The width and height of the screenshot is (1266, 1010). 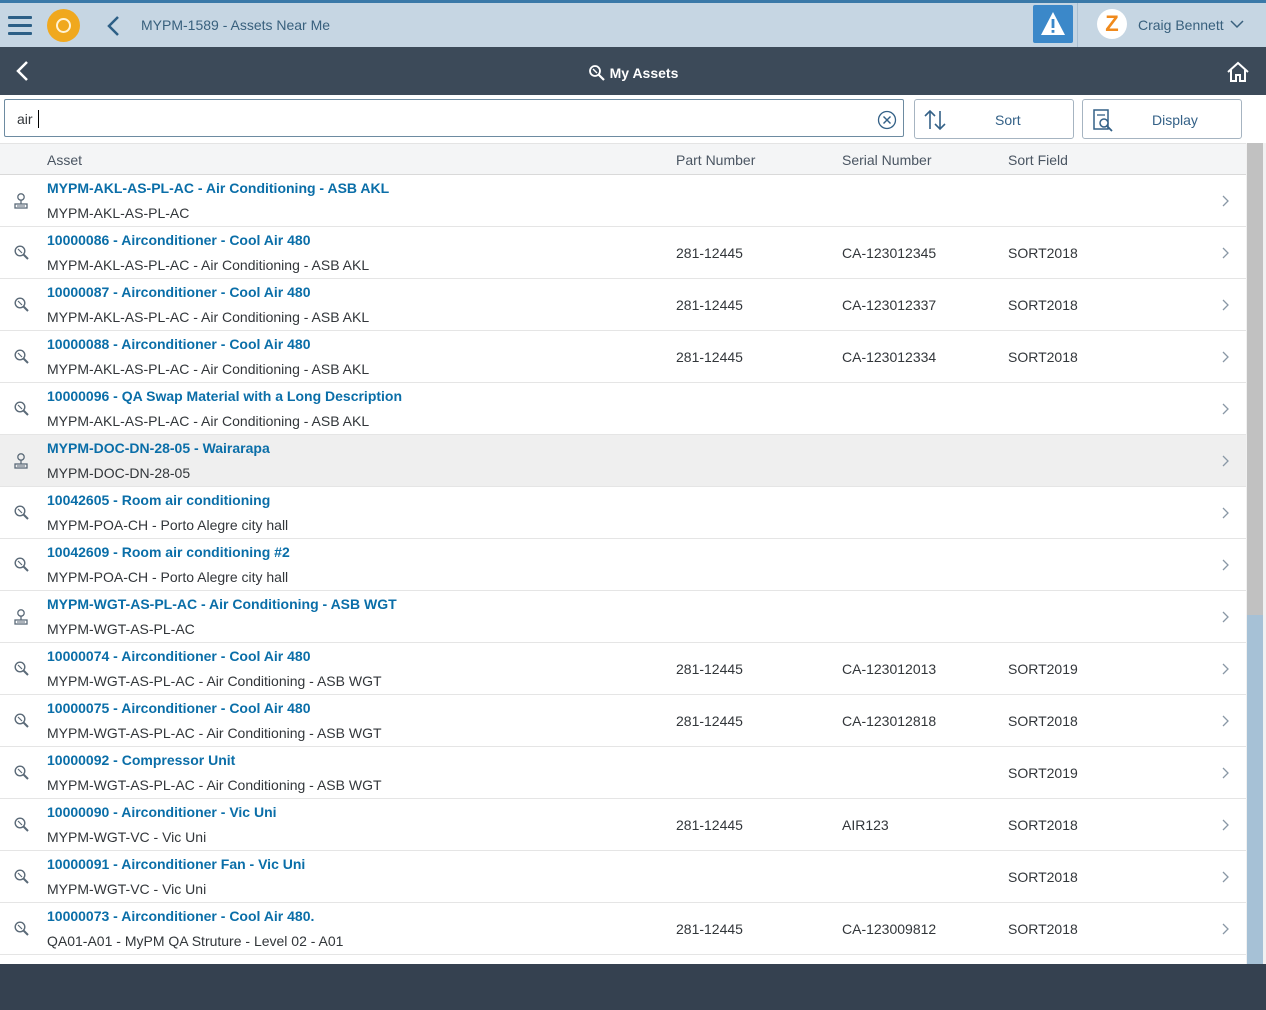 I want to click on text-caret, so click(x=38, y=119).